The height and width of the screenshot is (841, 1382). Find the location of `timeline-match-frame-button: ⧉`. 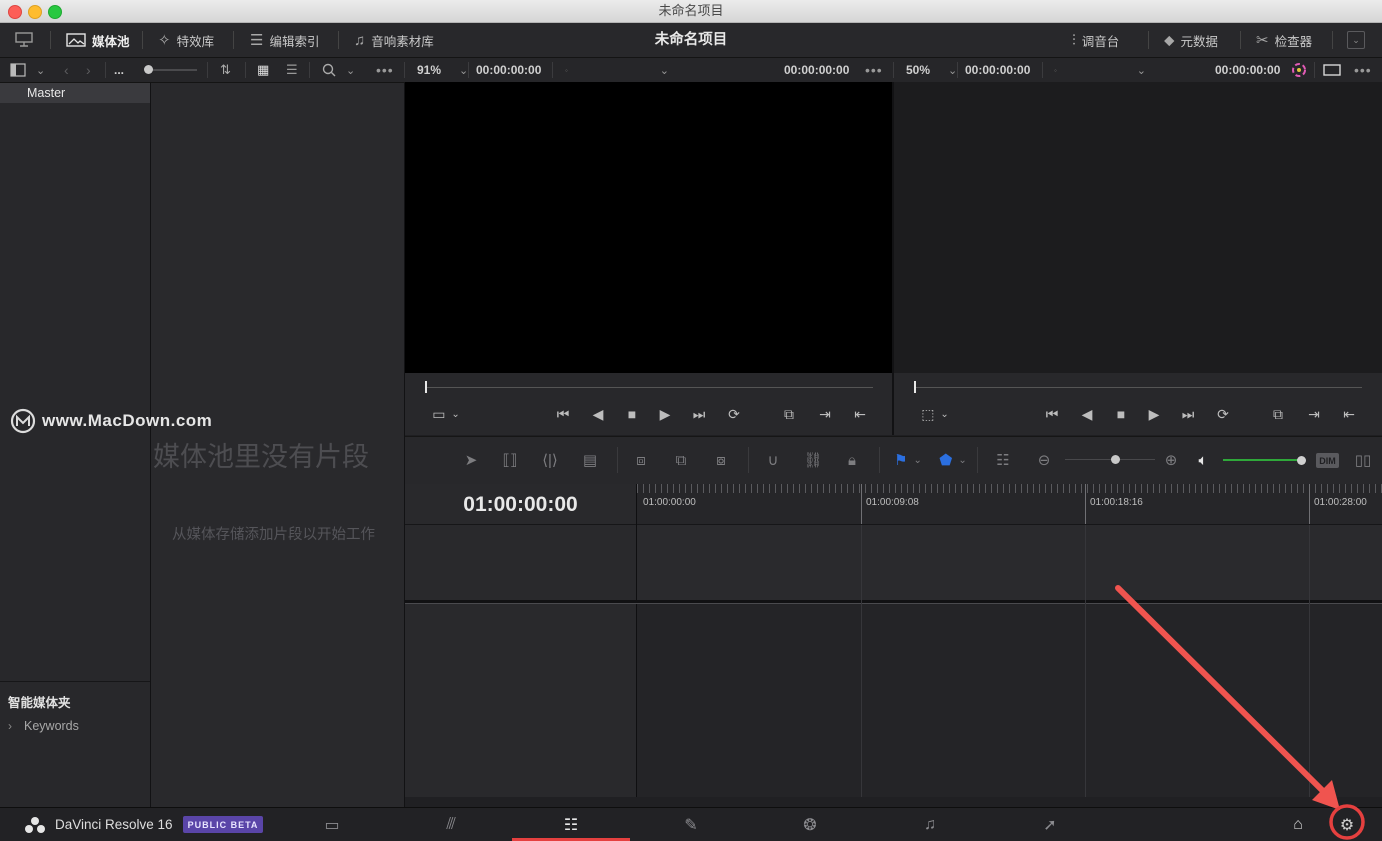

timeline-match-frame-button: ⧉ is located at coordinates (1278, 414).